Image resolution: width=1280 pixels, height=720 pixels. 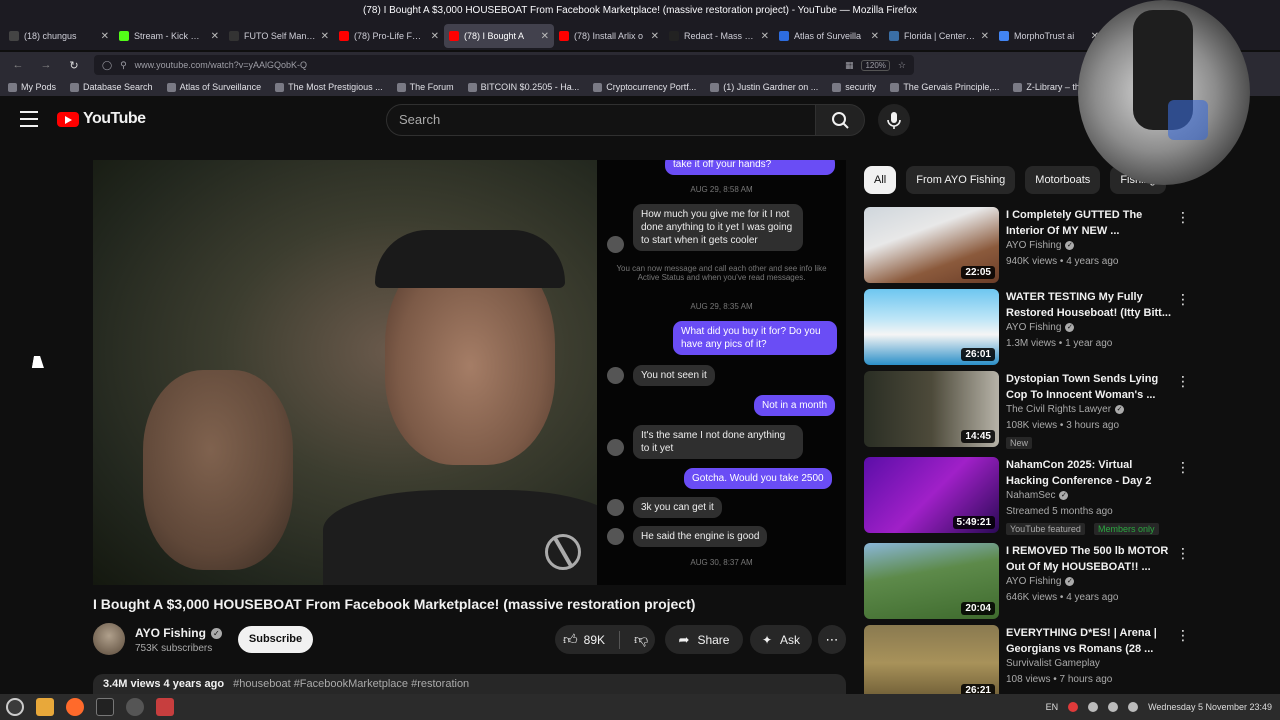 I want to click on browser-tab: (78) Install Arlix o ✕, so click(x=609, y=36).